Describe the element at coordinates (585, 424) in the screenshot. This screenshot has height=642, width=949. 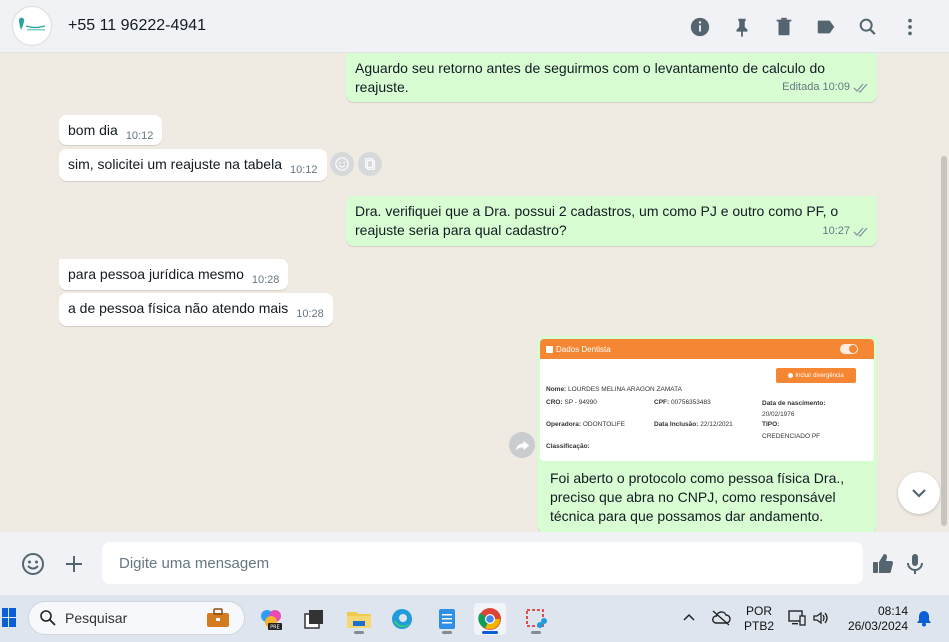
I see `field-operadora: Operadora: ODONTOLIFE` at that location.